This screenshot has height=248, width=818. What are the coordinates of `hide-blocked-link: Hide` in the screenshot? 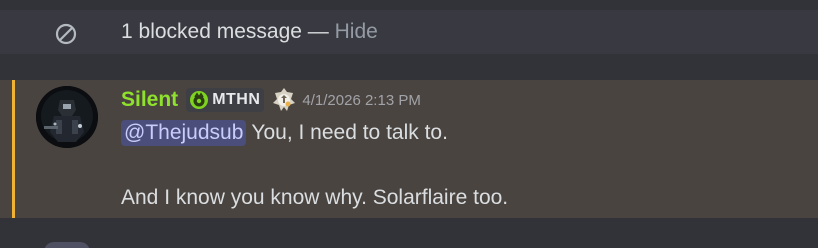 It's located at (356, 31).